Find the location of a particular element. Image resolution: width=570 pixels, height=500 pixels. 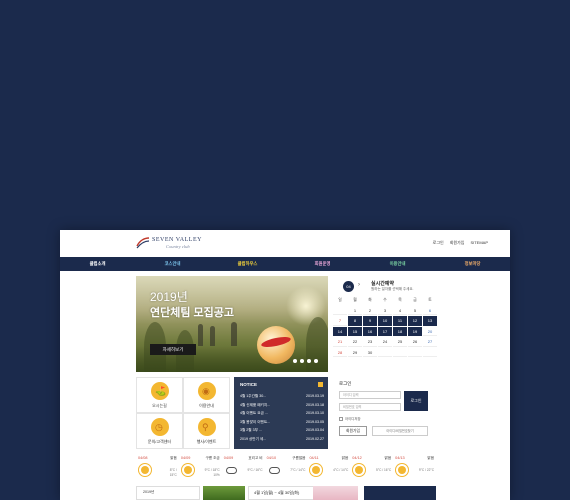

calendar-day: 18 is located at coordinates (400, 331).